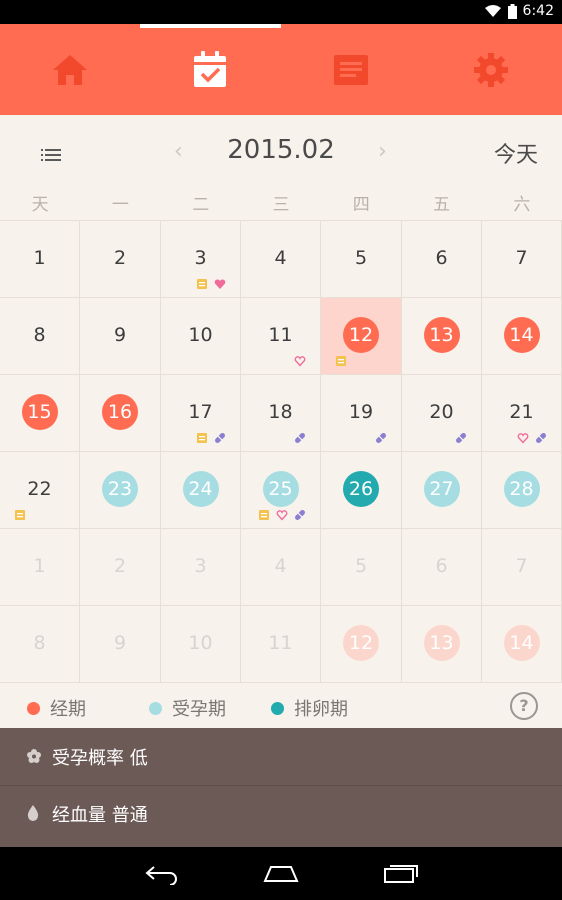 This screenshot has width=562, height=900. Describe the element at coordinates (187, 708) in the screenshot. I see `legend-fertile: 受孕期` at that location.